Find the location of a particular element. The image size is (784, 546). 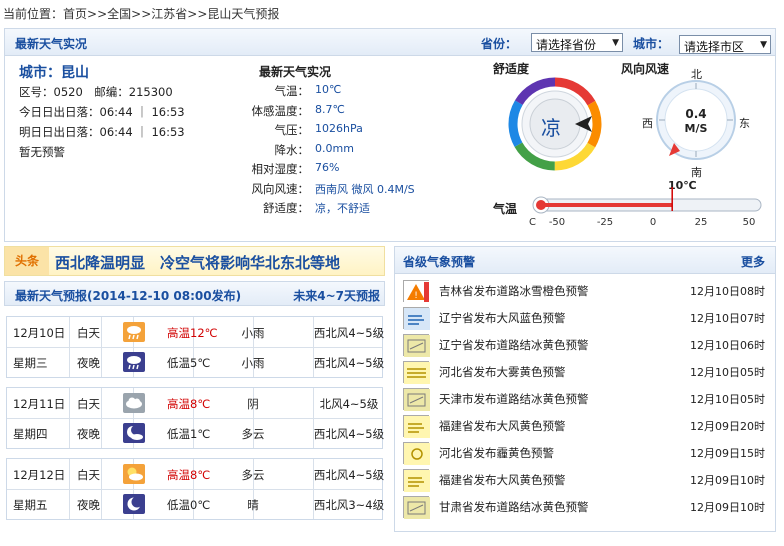

obs-value: 0.0mm is located at coordinates (334, 148).